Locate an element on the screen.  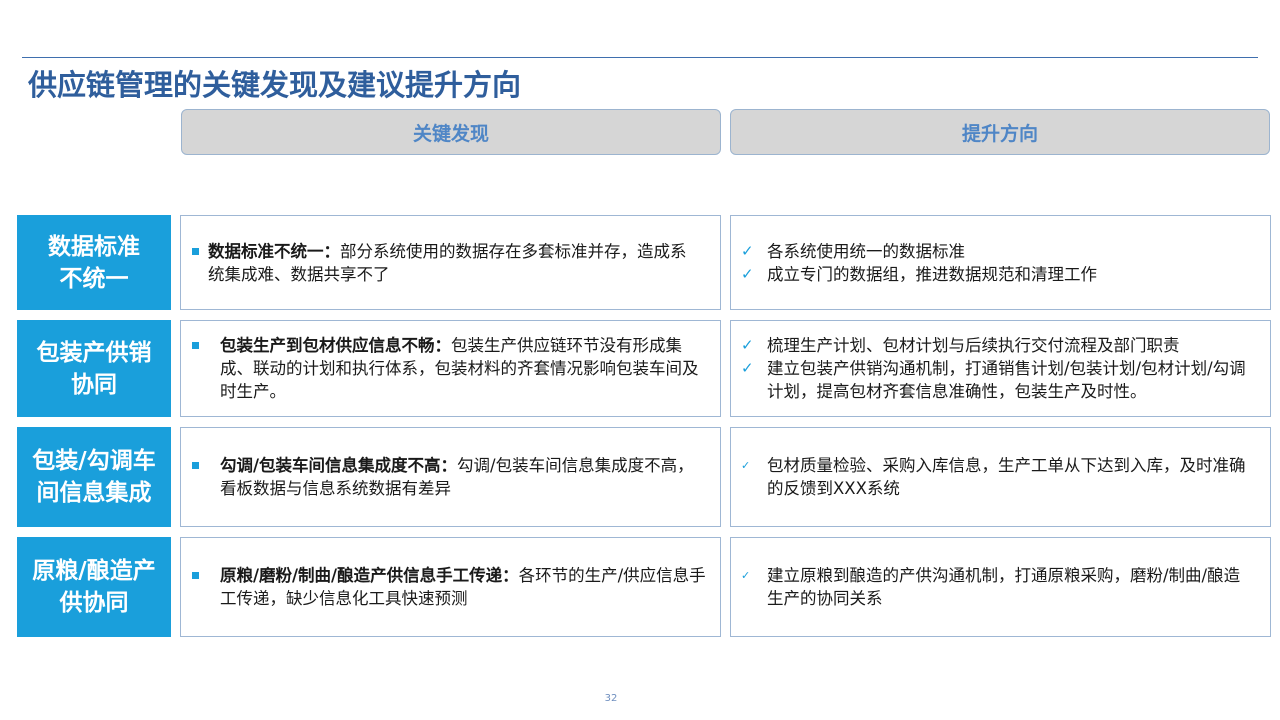
page-title: 供应链管理的关键发现及建议提升方向 is located at coordinates (275, 85).